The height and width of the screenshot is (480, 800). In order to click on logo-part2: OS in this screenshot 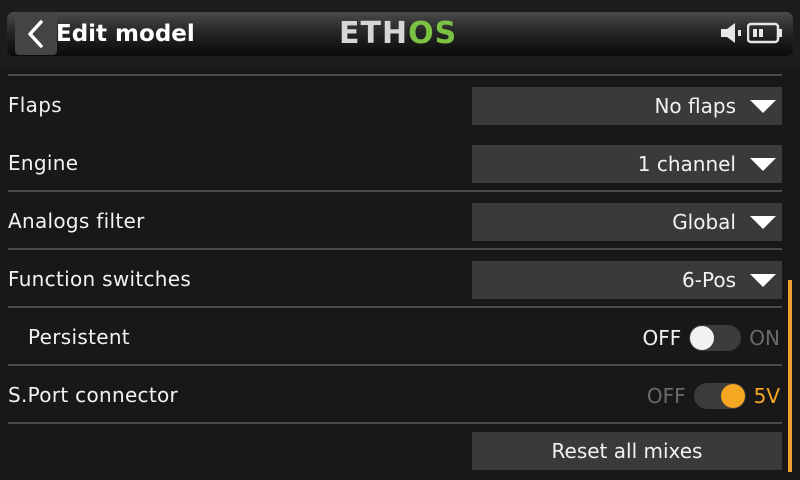, I will do `click(433, 33)`.